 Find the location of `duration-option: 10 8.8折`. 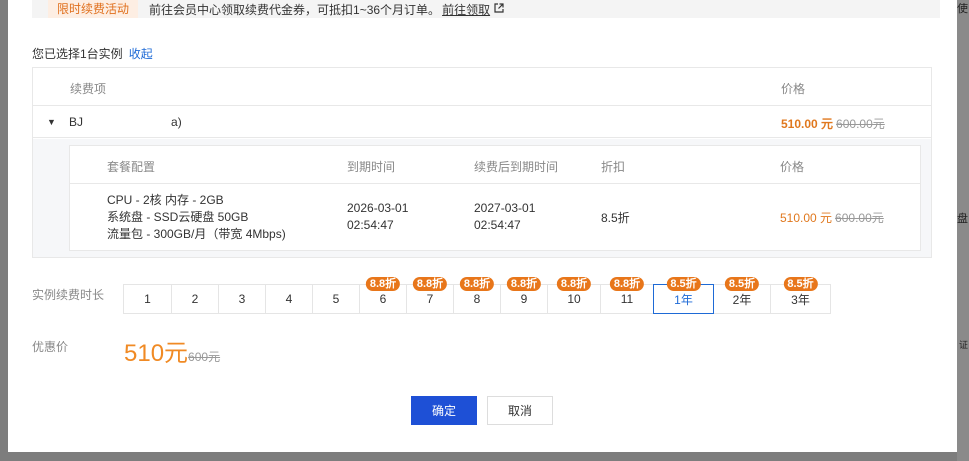

duration-option: 10 8.8折 is located at coordinates (574, 295).